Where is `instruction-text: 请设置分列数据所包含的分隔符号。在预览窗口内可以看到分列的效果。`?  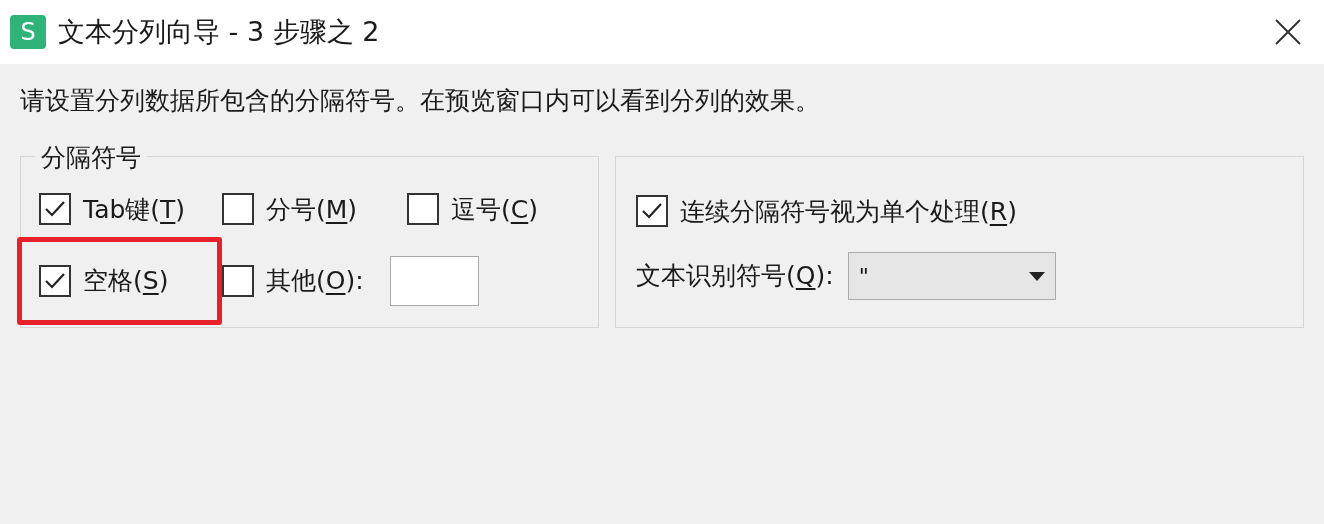 instruction-text: 请设置分列数据所包含的分隔符号。在预览窗口内可以看到分列的效果。 is located at coordinates (420, 101).